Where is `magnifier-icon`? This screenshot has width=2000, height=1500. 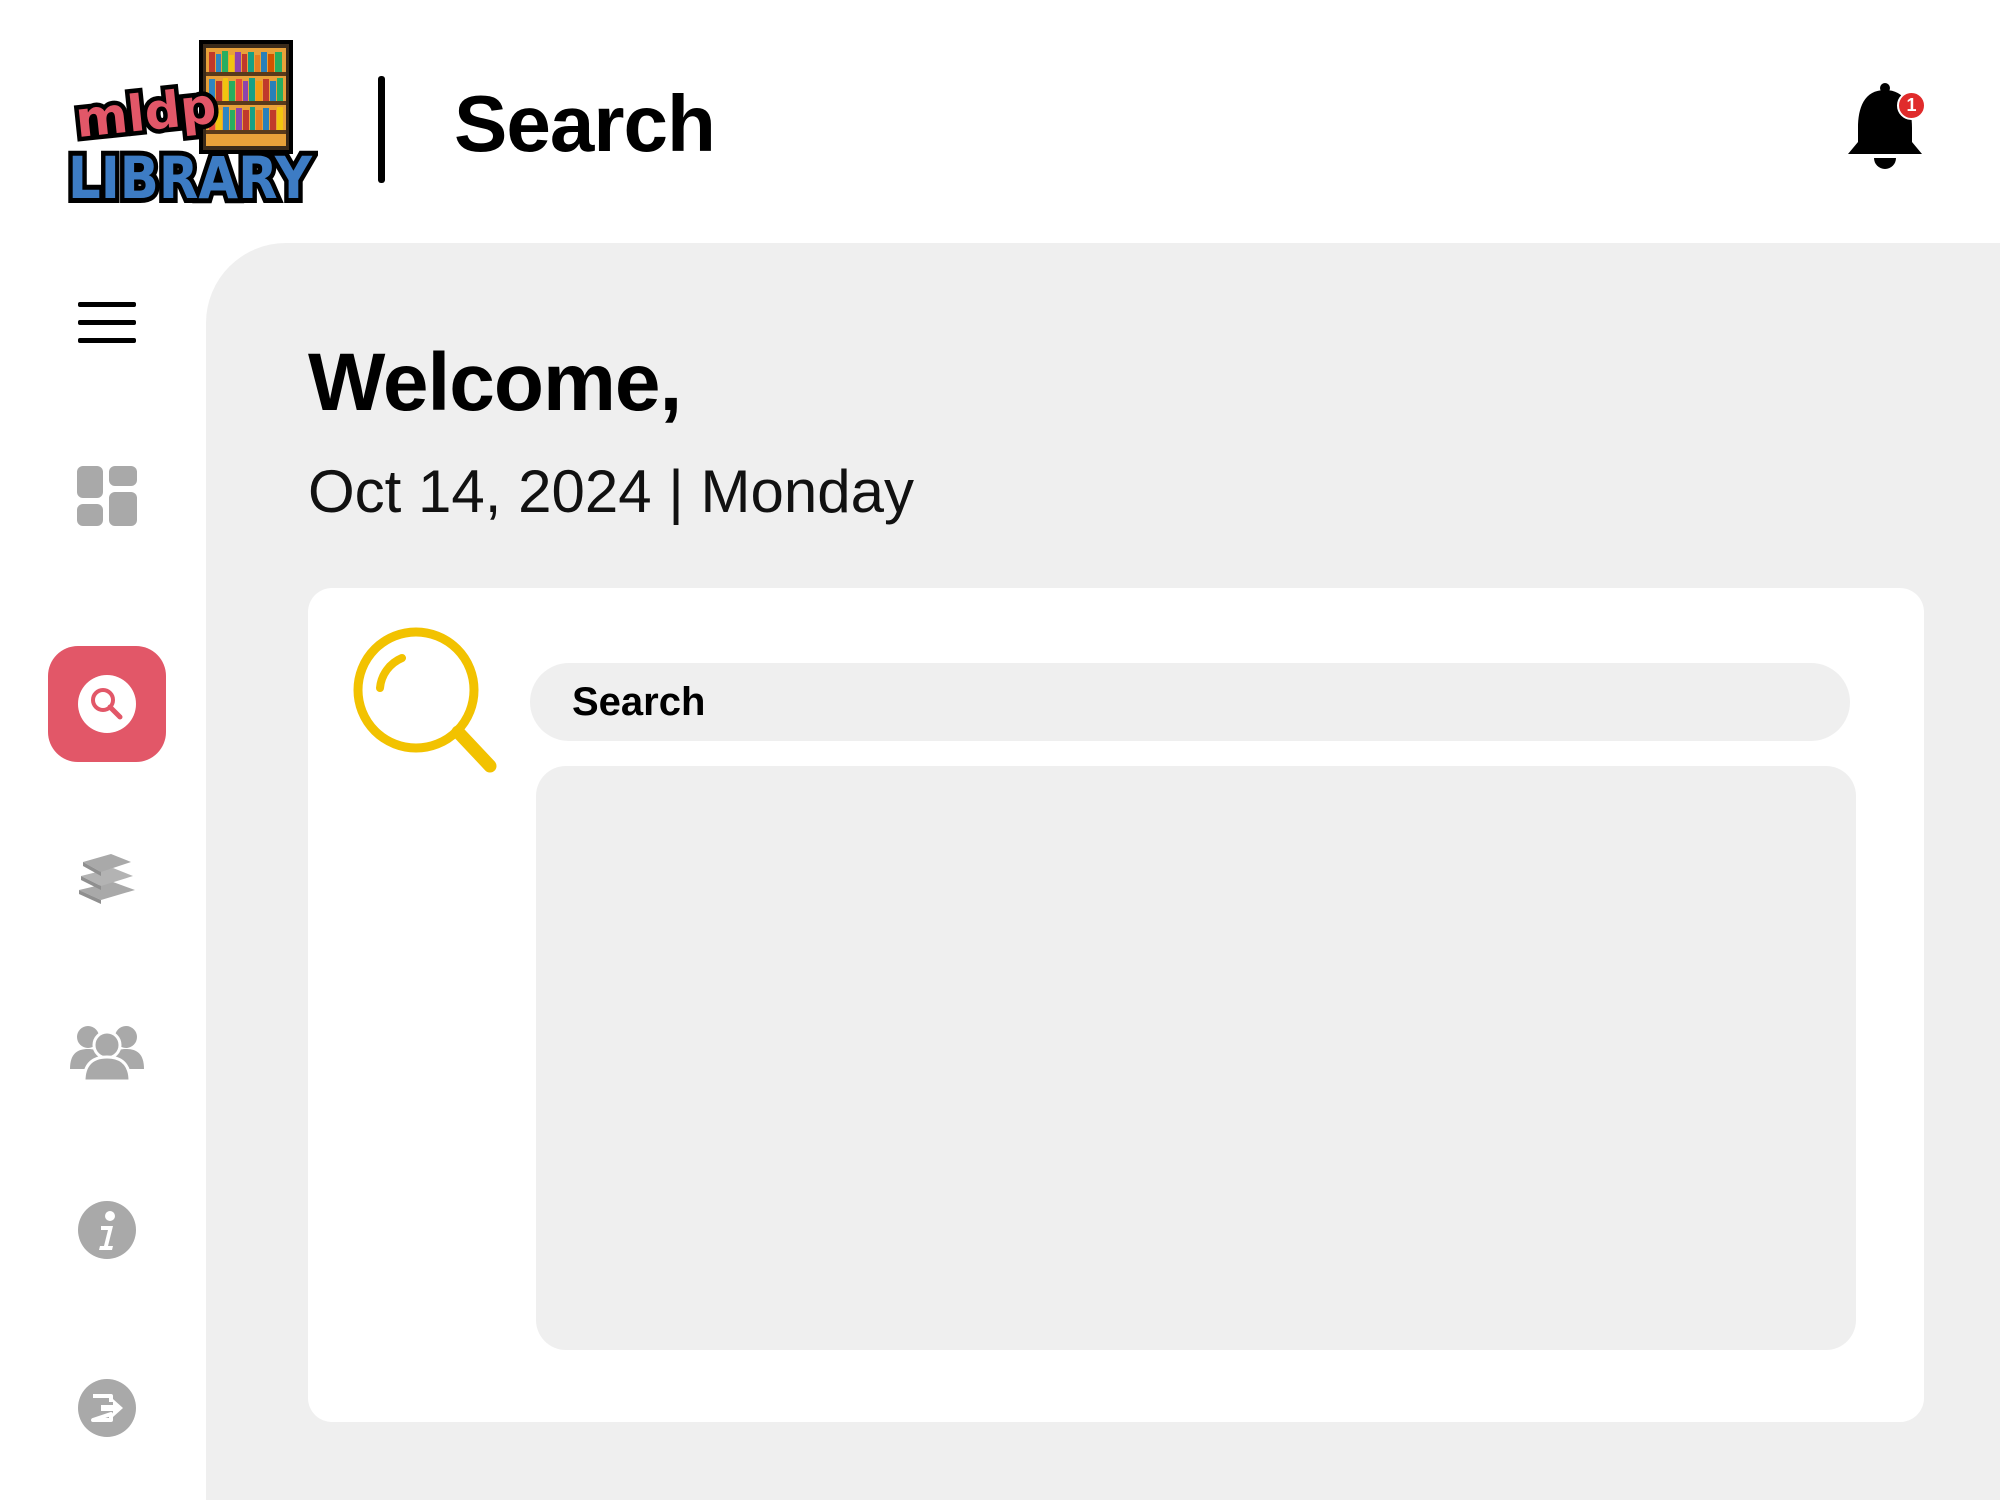 magnifier-icon is located at coordinates (425, 700).